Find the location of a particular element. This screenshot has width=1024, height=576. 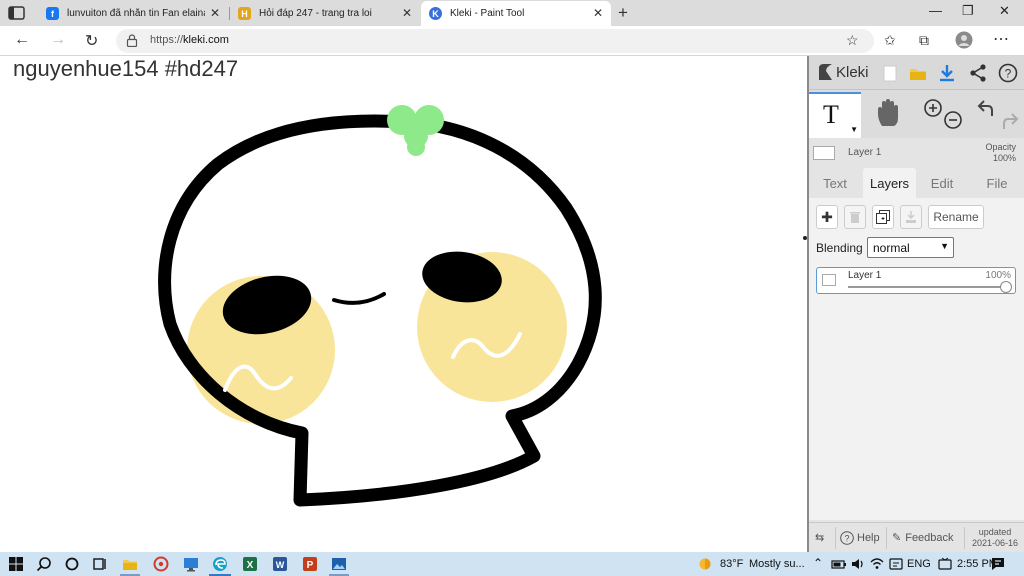

windows-start-icon is located at coordinates (16, 564).